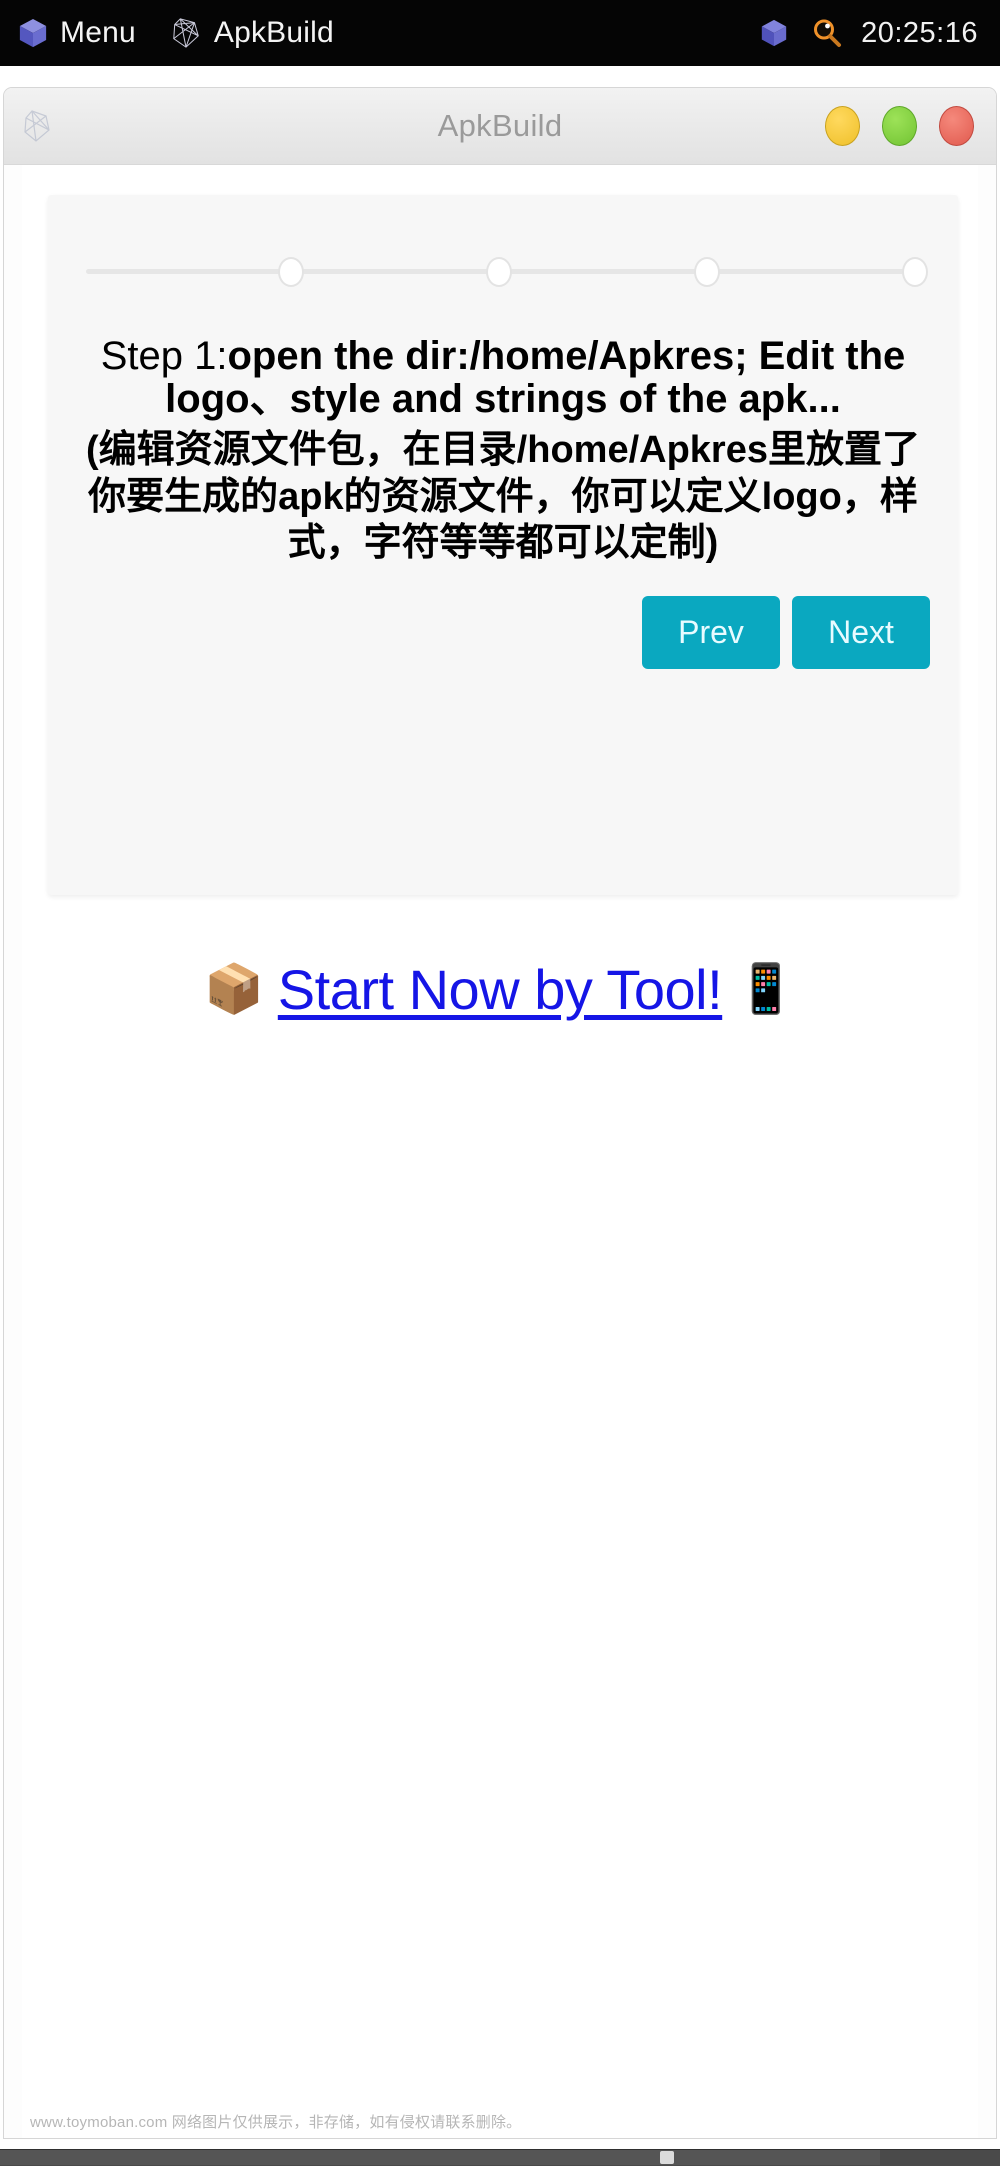 The image size is (1000, 2166). I want to click on start-now-row: 📦 Start Now by Tool! 📱, so click(500, 989).